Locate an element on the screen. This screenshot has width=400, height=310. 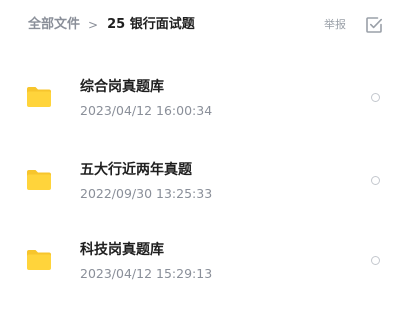
file-date: 2023/04/12 16:00:34 is located at coordinates (146, 110).